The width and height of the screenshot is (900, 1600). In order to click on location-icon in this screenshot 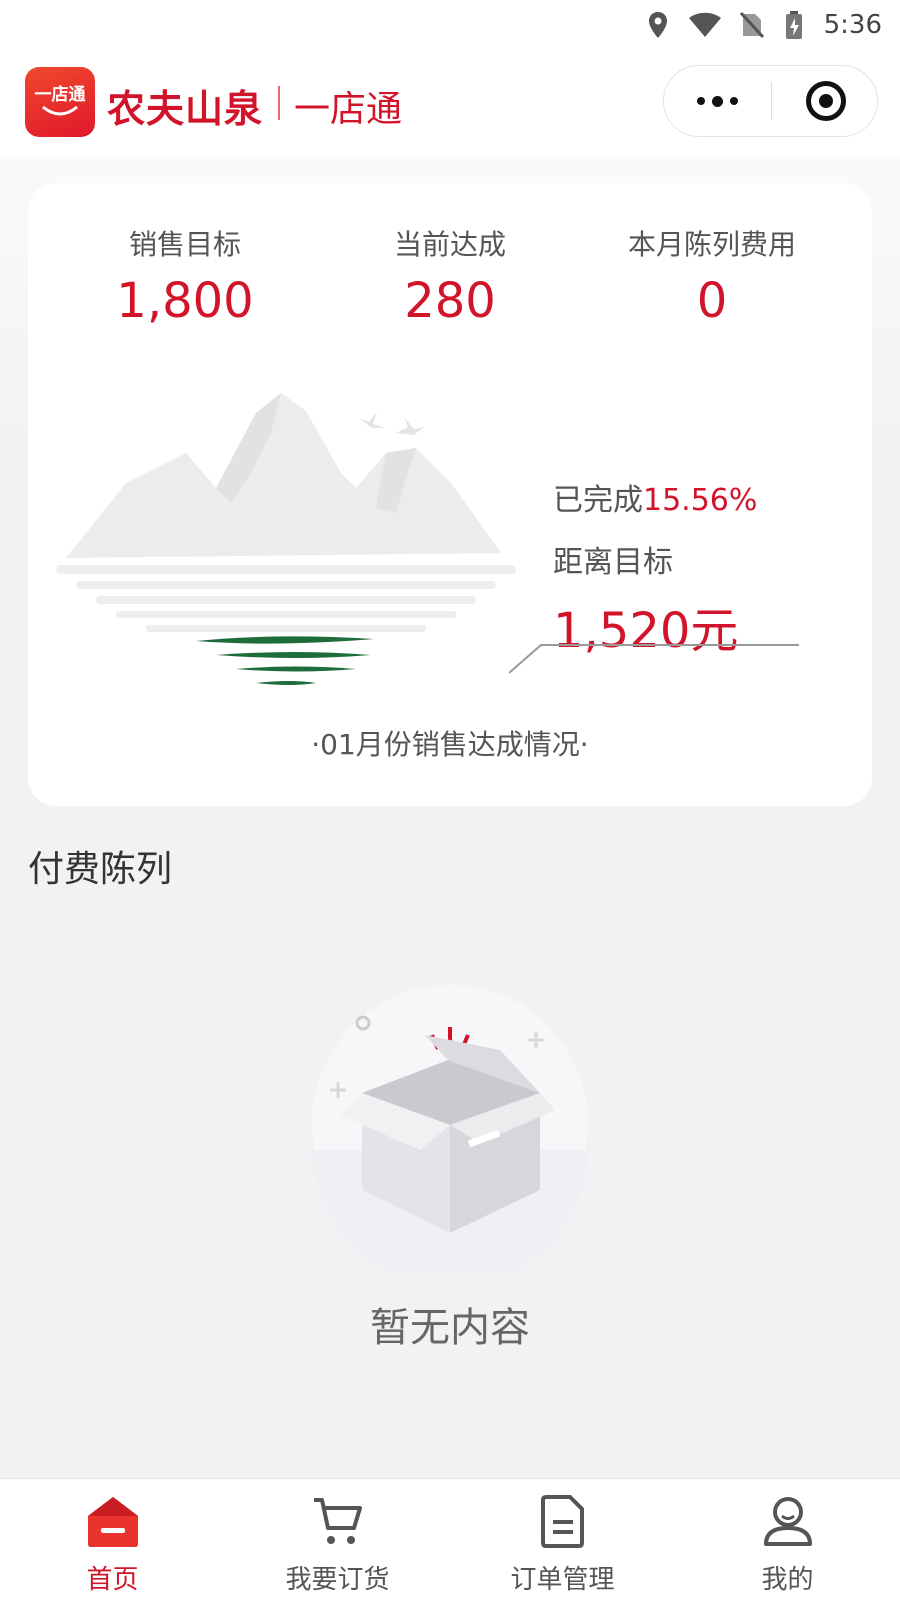, I will do `click(658, 25)`.